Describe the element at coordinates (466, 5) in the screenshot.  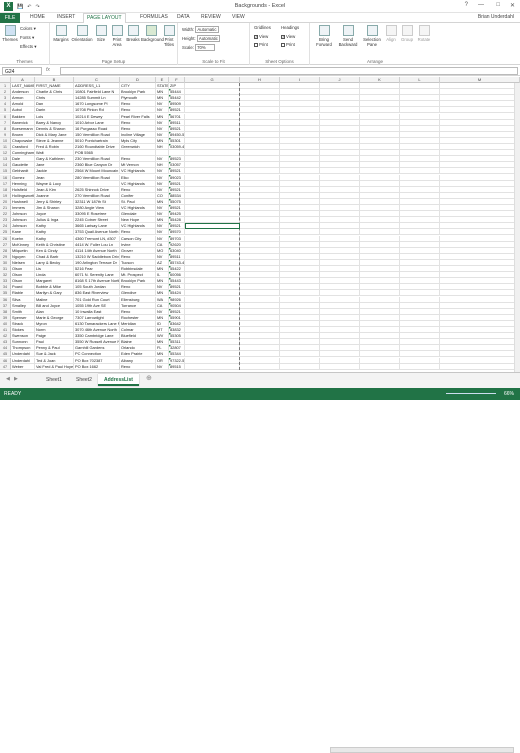
I see `help-icon: ?` at that location.